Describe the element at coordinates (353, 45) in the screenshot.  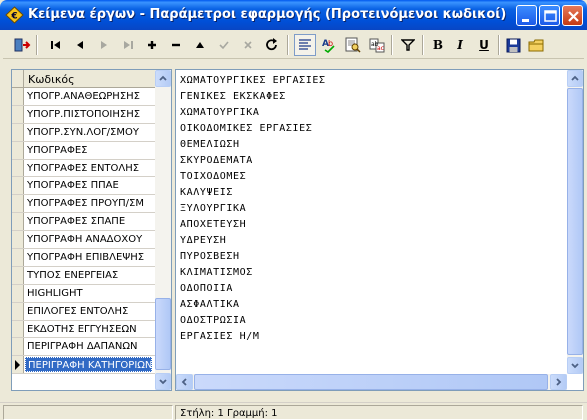
I see `find-button` at that location.